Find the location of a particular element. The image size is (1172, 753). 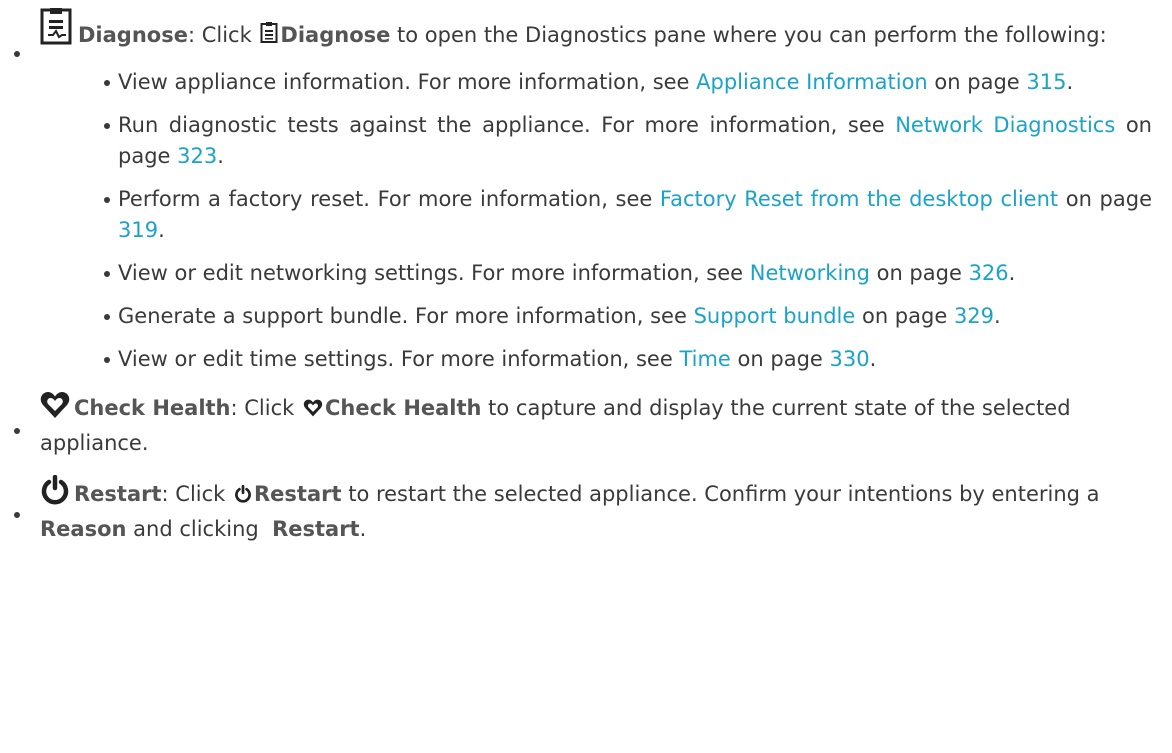

diagnose-report-icon is located at coordinates (57, 31).